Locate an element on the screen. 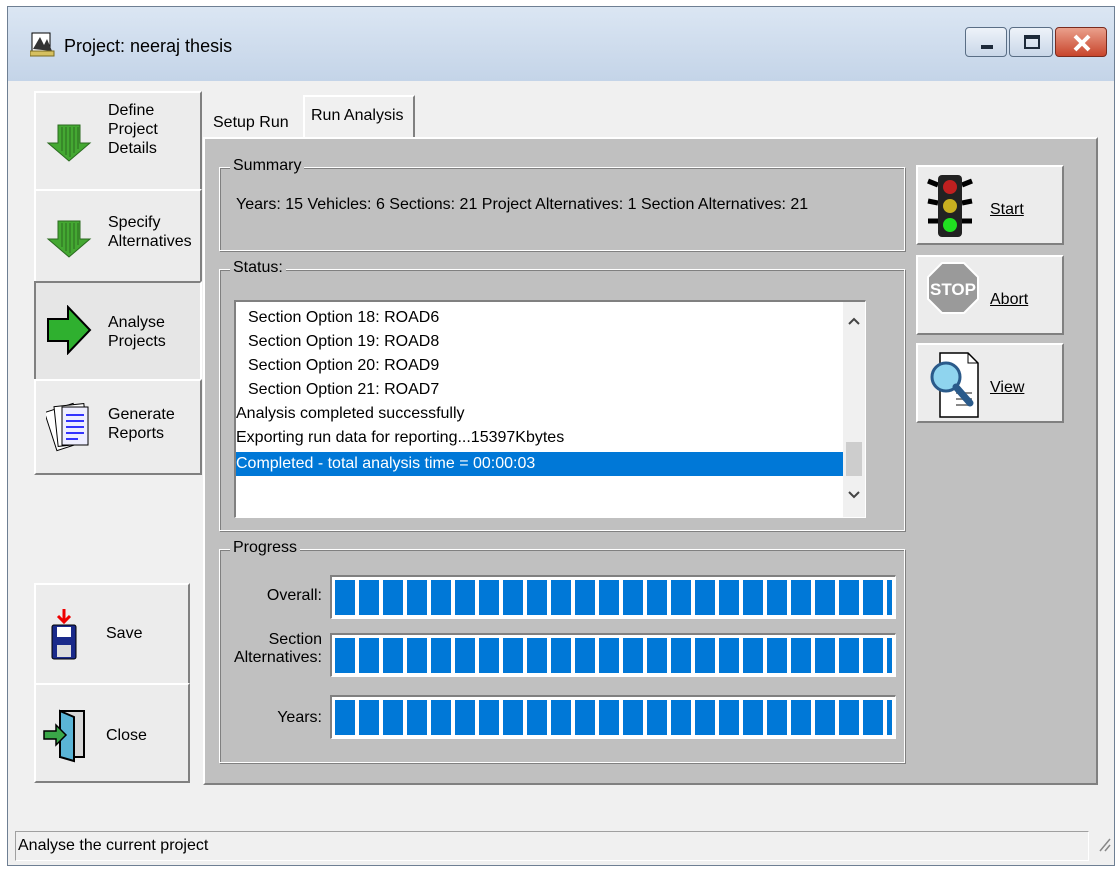  floppy-disk-icon is located at coordinates (64, 634).